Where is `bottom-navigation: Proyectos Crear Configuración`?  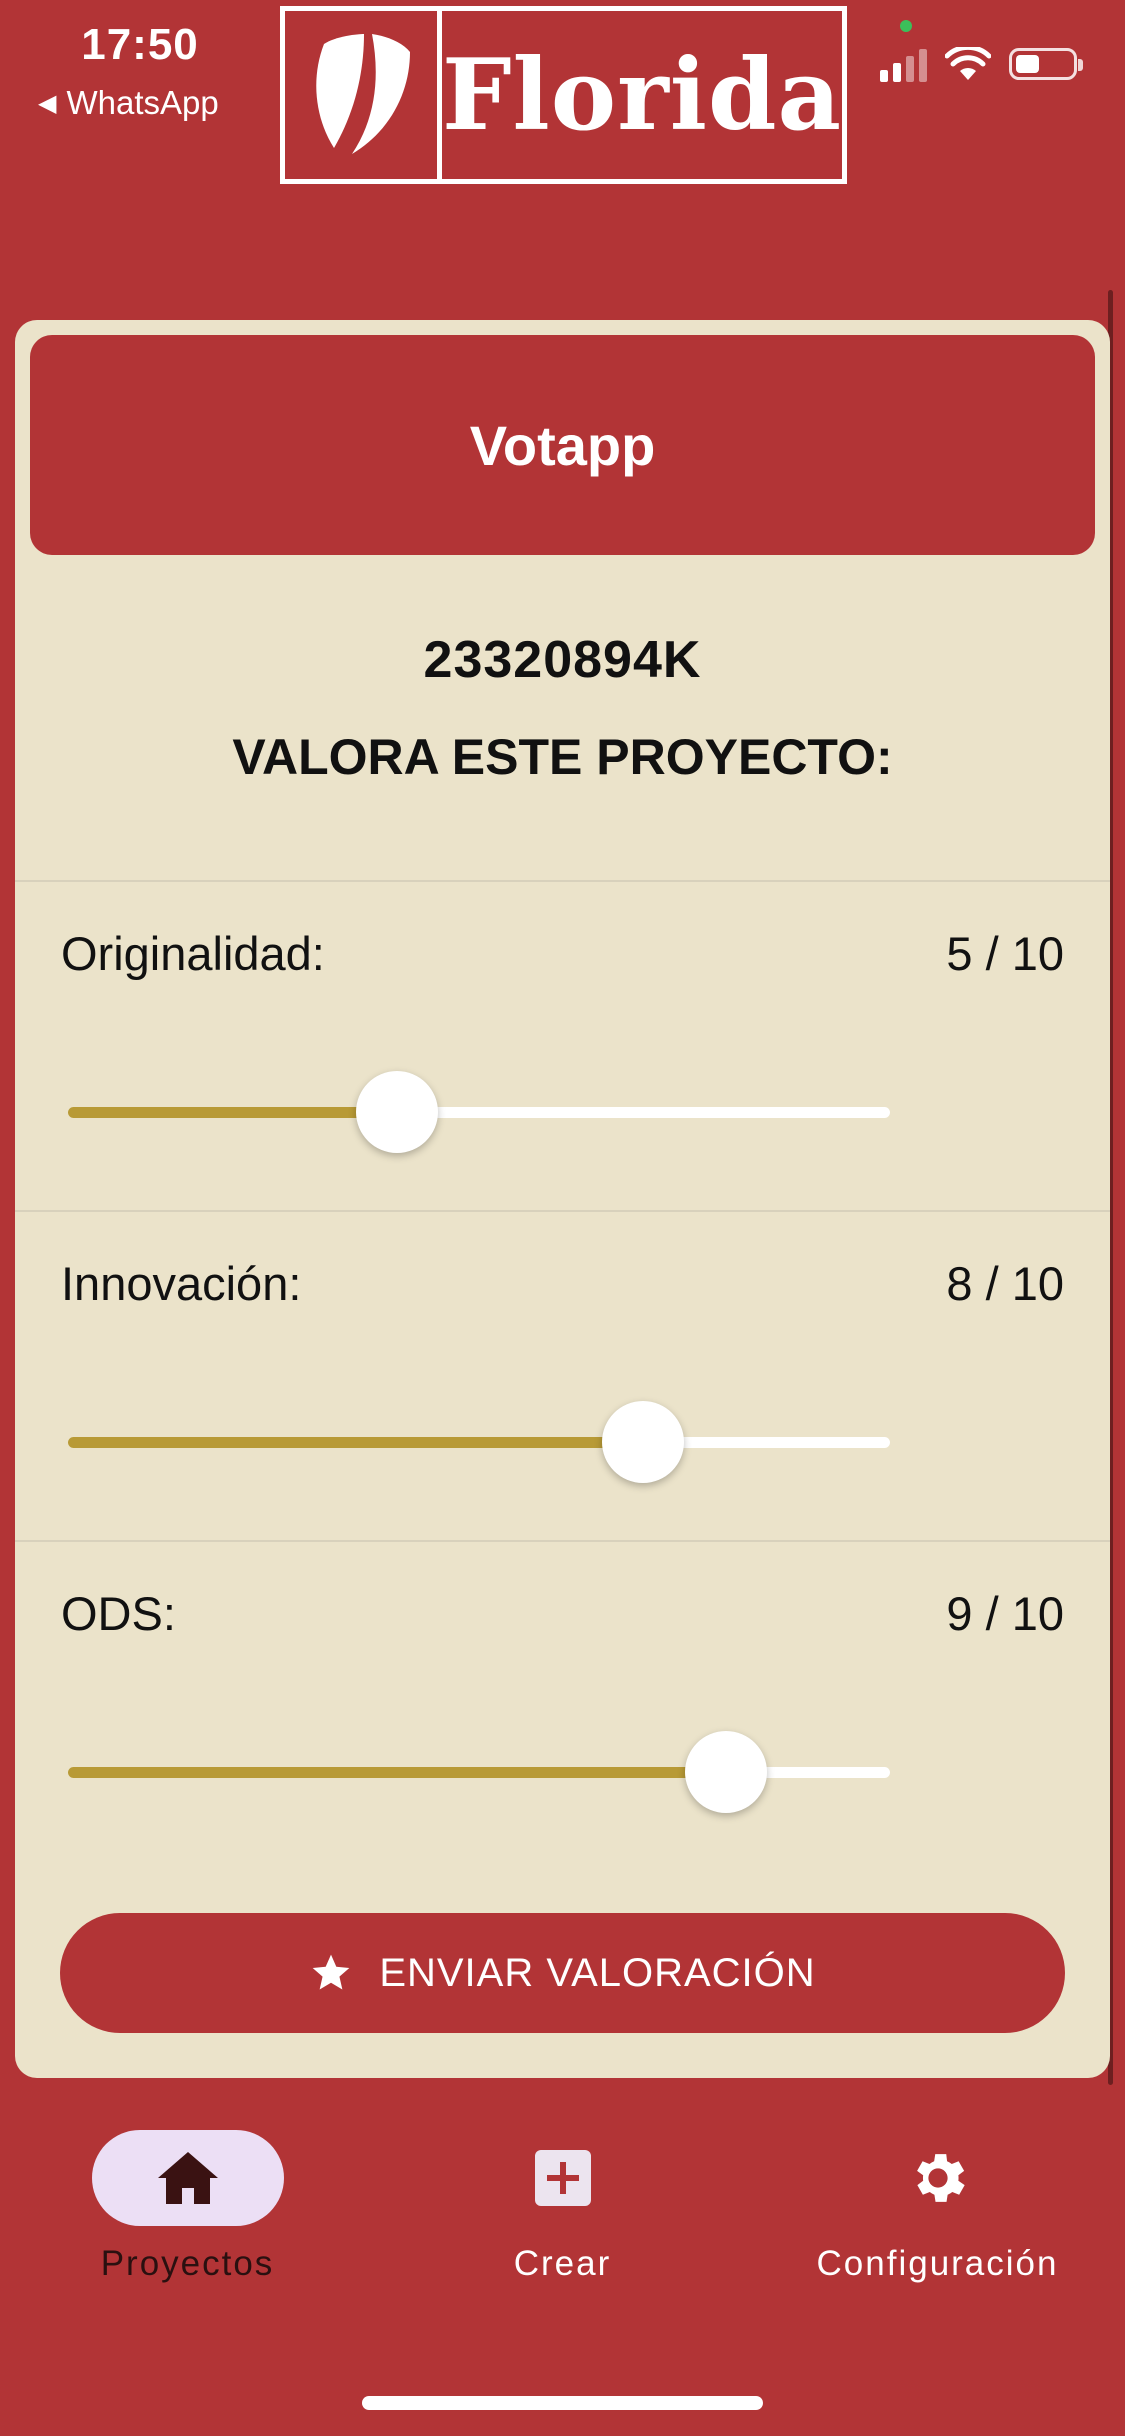
bottom-navigation: Proyectos Crear Configuración is located at coordinates (562, 2220).